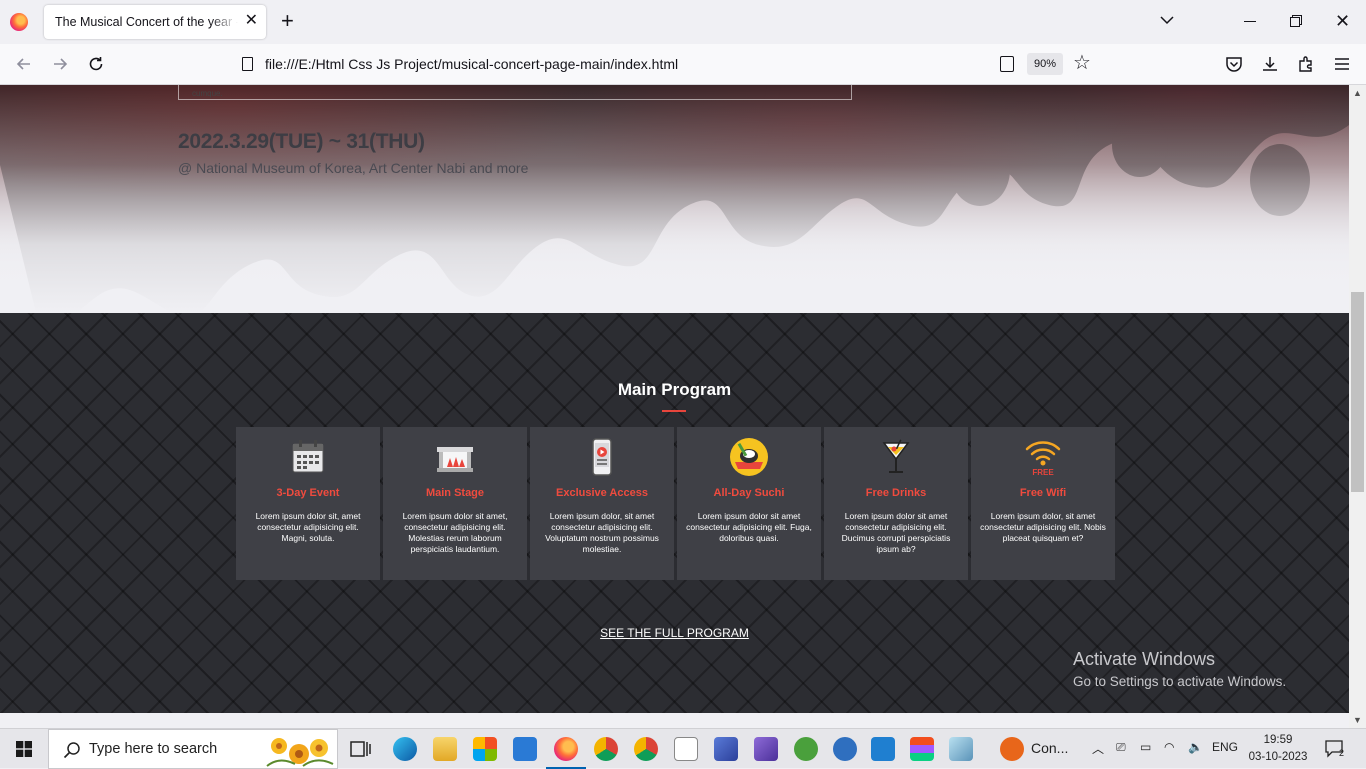 Image resolution: width=1366 pixels, height=769 pixels. I want to click on firefox-icon, so click(19, 22).